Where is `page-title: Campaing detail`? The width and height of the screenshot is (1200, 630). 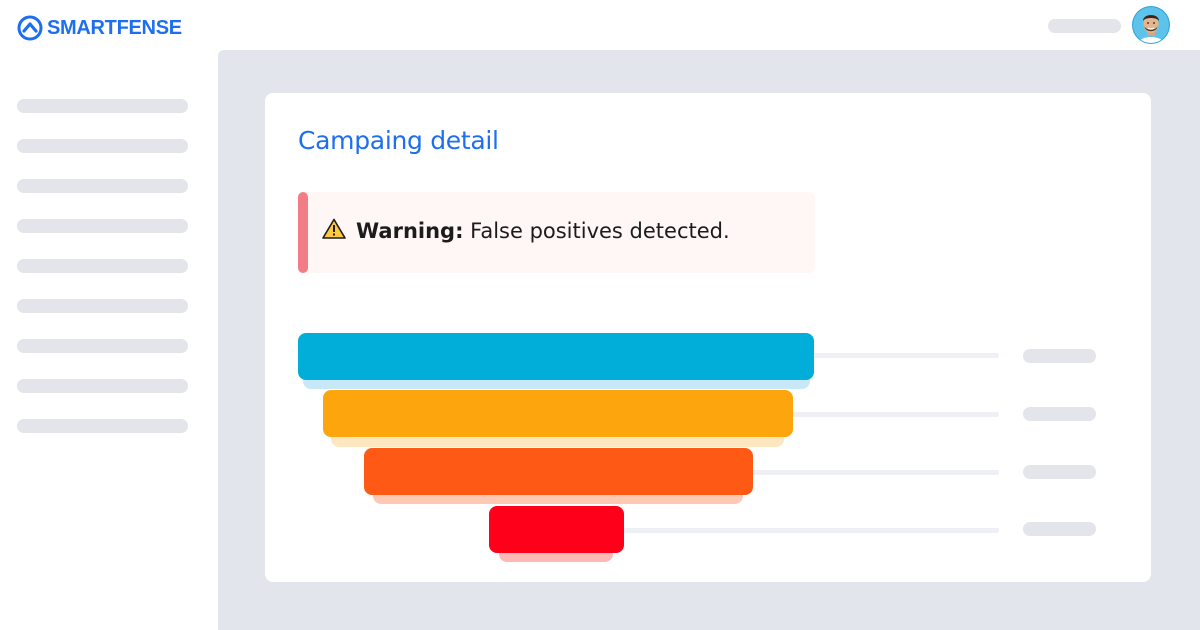
page-title: Campaing detail is located at coordinates (398, 140).